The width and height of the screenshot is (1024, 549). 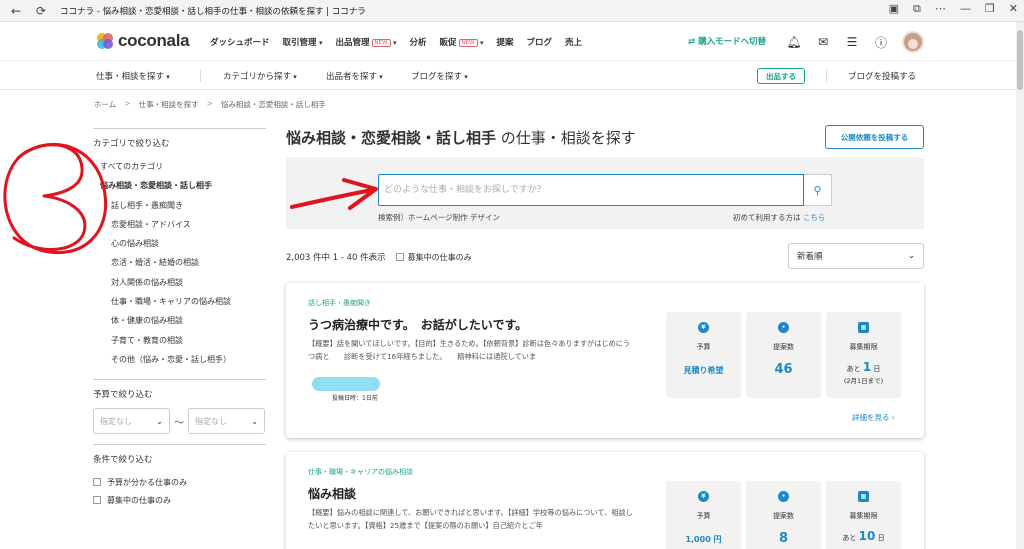 What do you see at coordinates (131, 421) in the screenshot?
I see `budget-min-select: 指定なし ⌄` at bounding box center [131, 421].